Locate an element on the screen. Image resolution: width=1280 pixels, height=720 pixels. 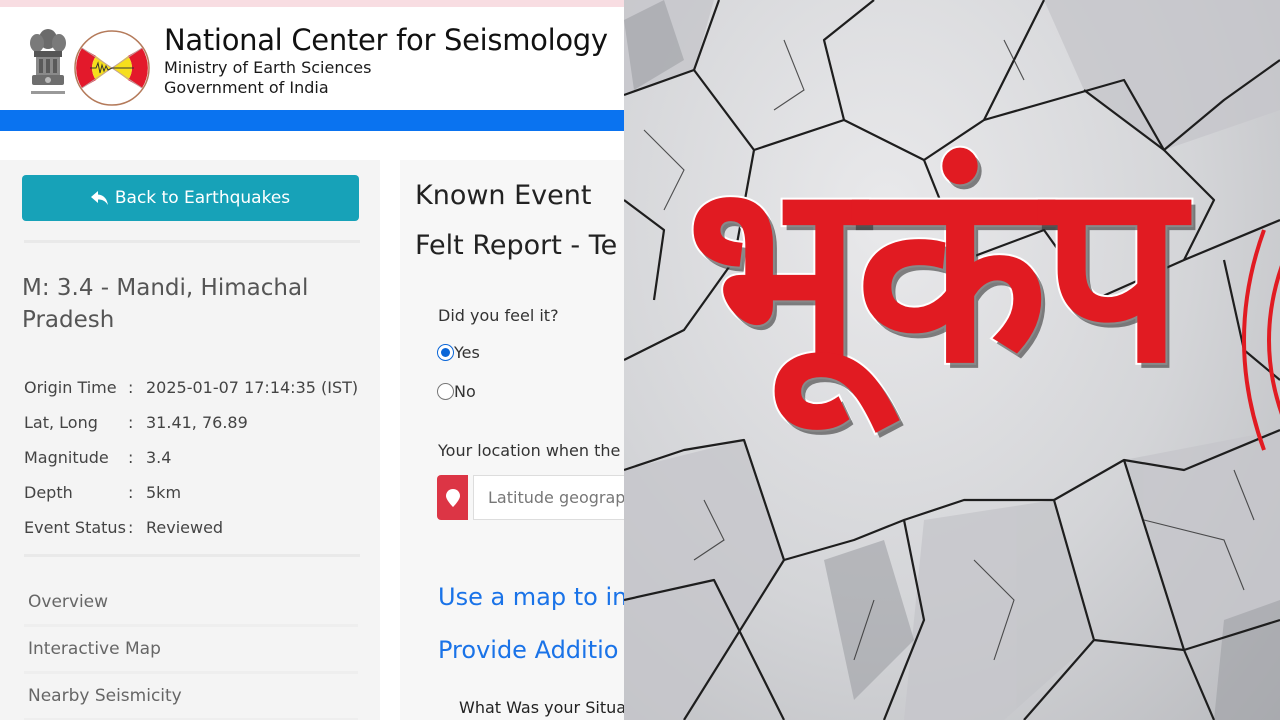
detail-value: 5km is located at coordinates (164, 492).